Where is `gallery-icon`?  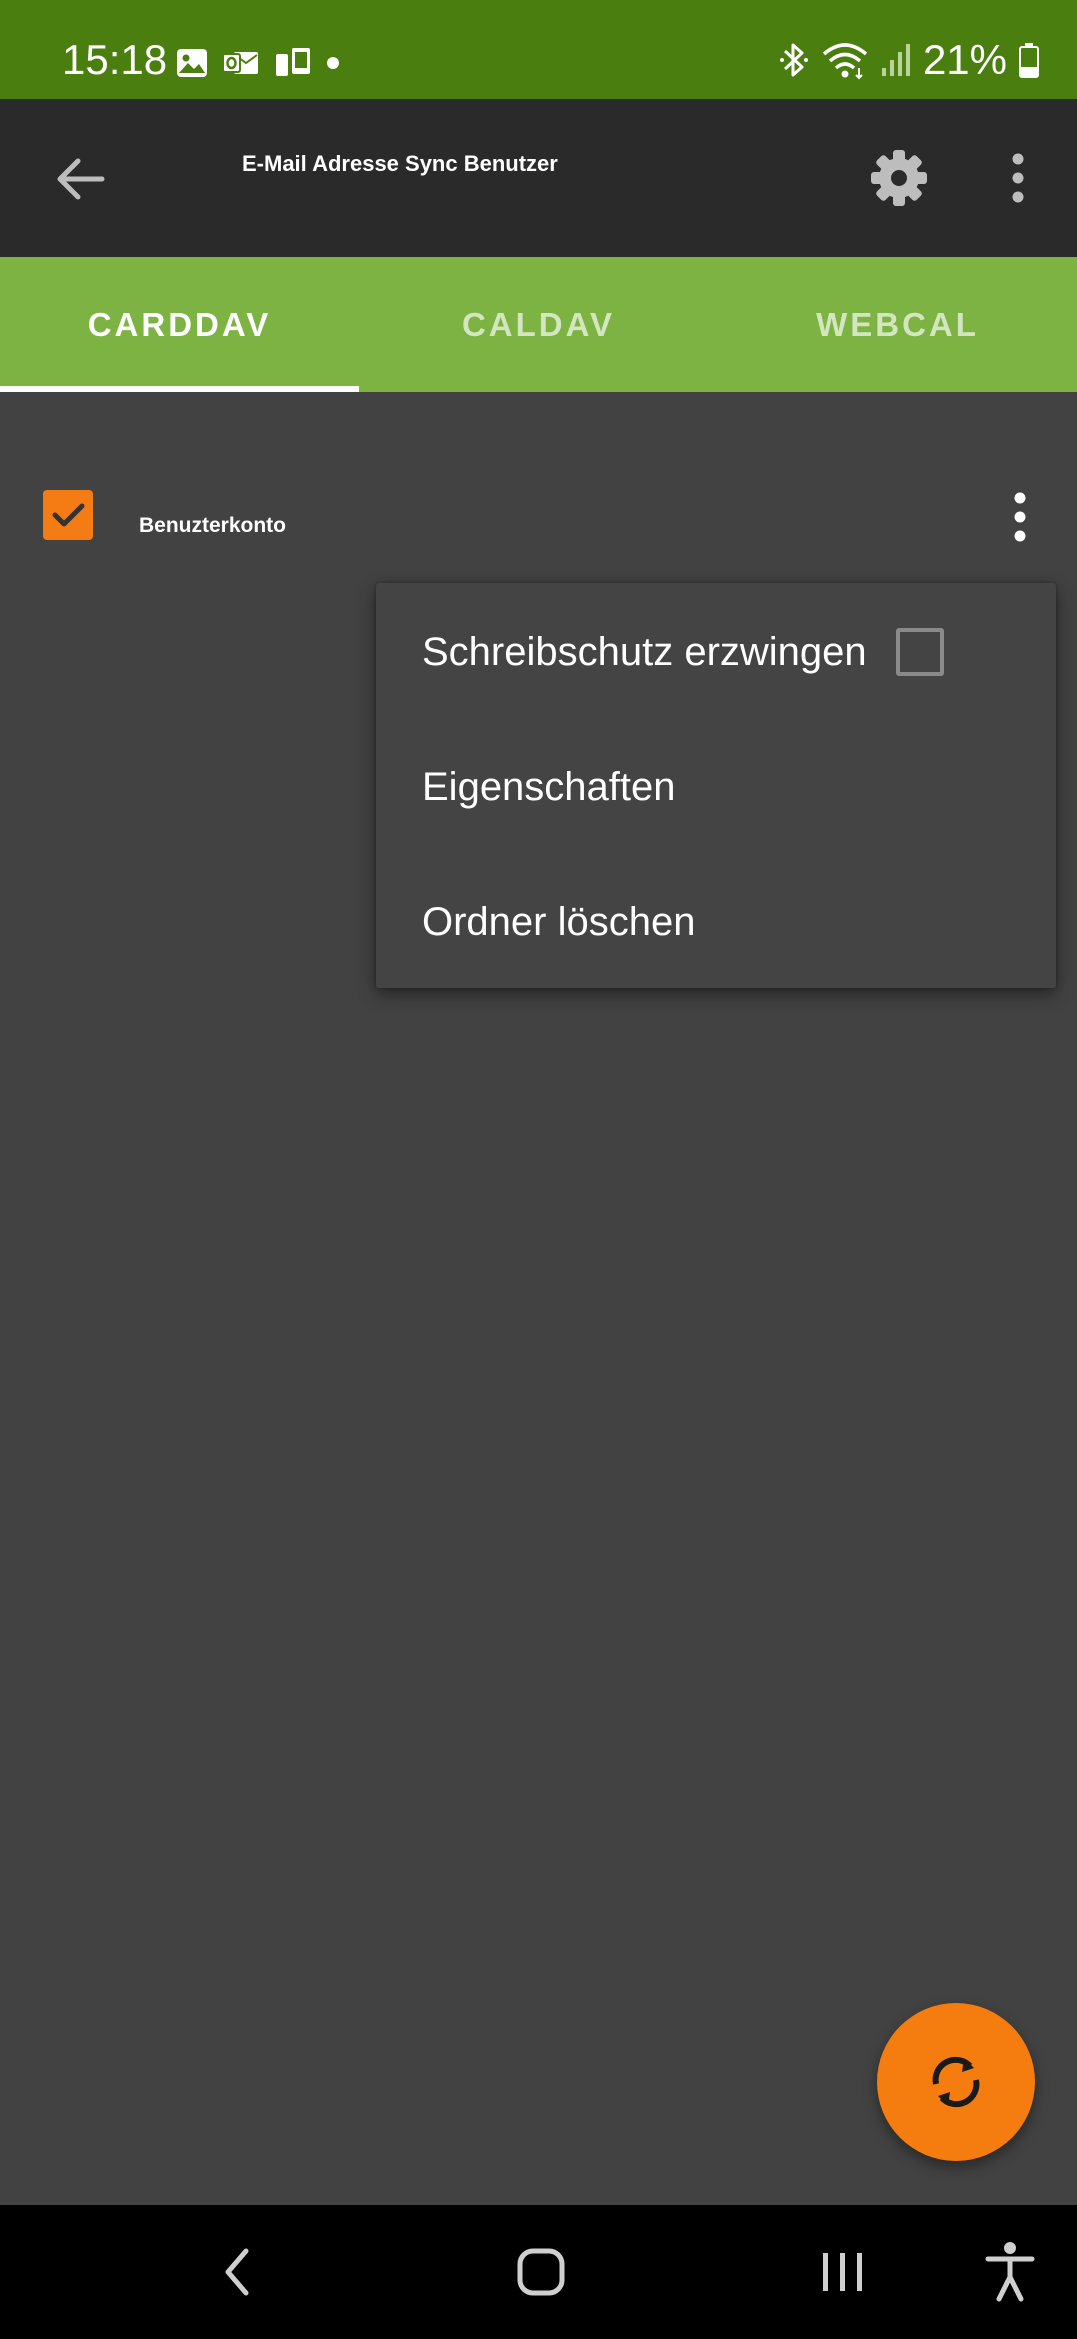
gallery-icon is located at coordinates (192, 63).